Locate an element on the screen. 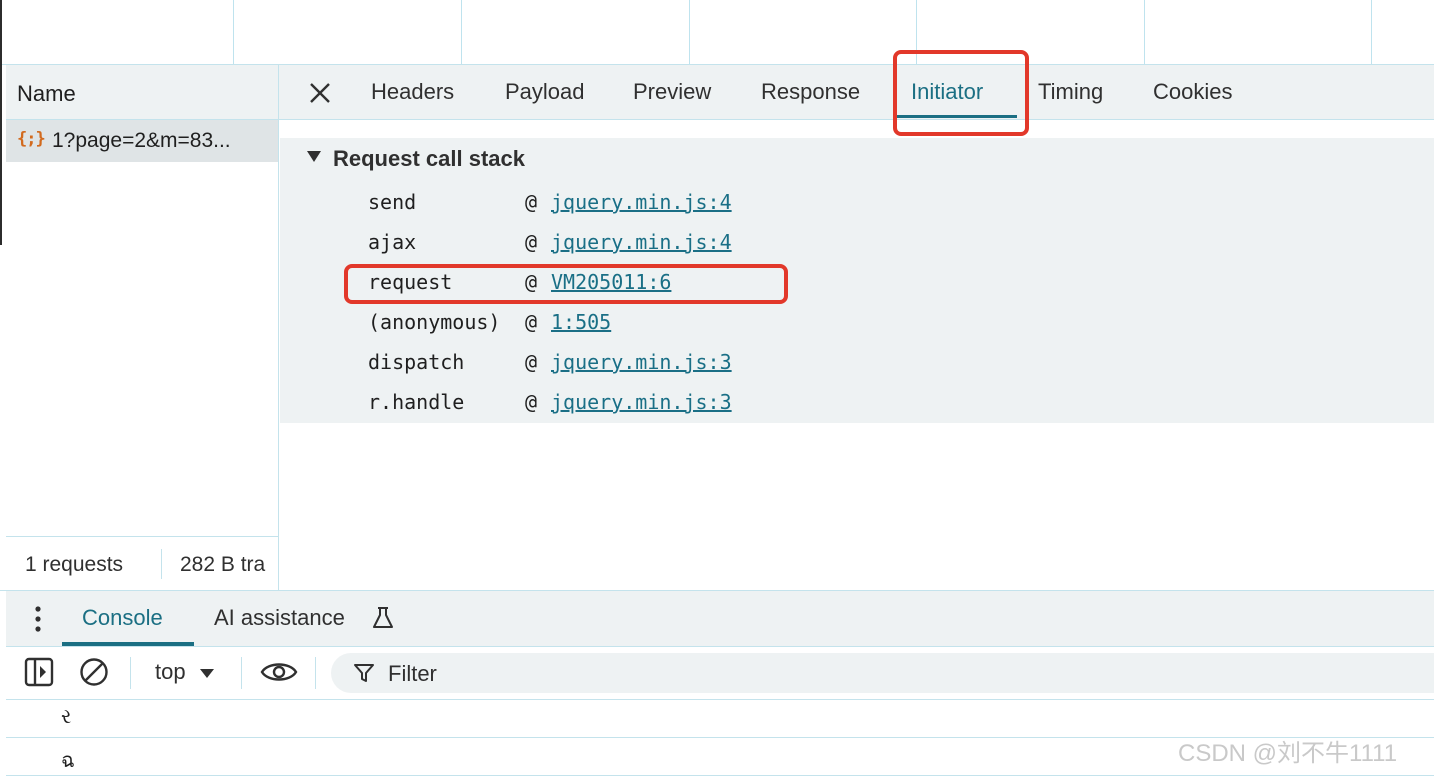 Image resolution: width=1434 pixels, height=776 pixels. stack-frame: (anonymous) @ 1:505 is located at coordinates (489, 322).